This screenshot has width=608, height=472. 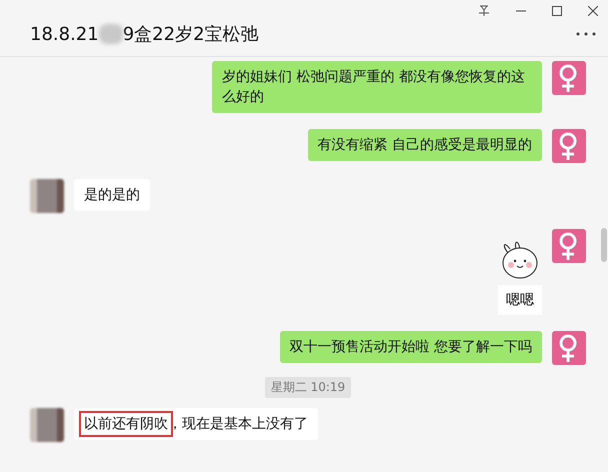 I want to click on message-bubble: 是的是的, so click(x=112, y=195).